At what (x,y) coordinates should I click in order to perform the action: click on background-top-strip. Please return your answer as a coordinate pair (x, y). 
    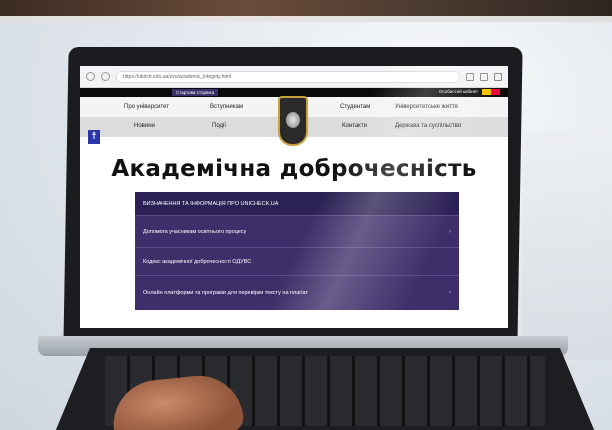
    Looking at the image, I should click on (306, 11).